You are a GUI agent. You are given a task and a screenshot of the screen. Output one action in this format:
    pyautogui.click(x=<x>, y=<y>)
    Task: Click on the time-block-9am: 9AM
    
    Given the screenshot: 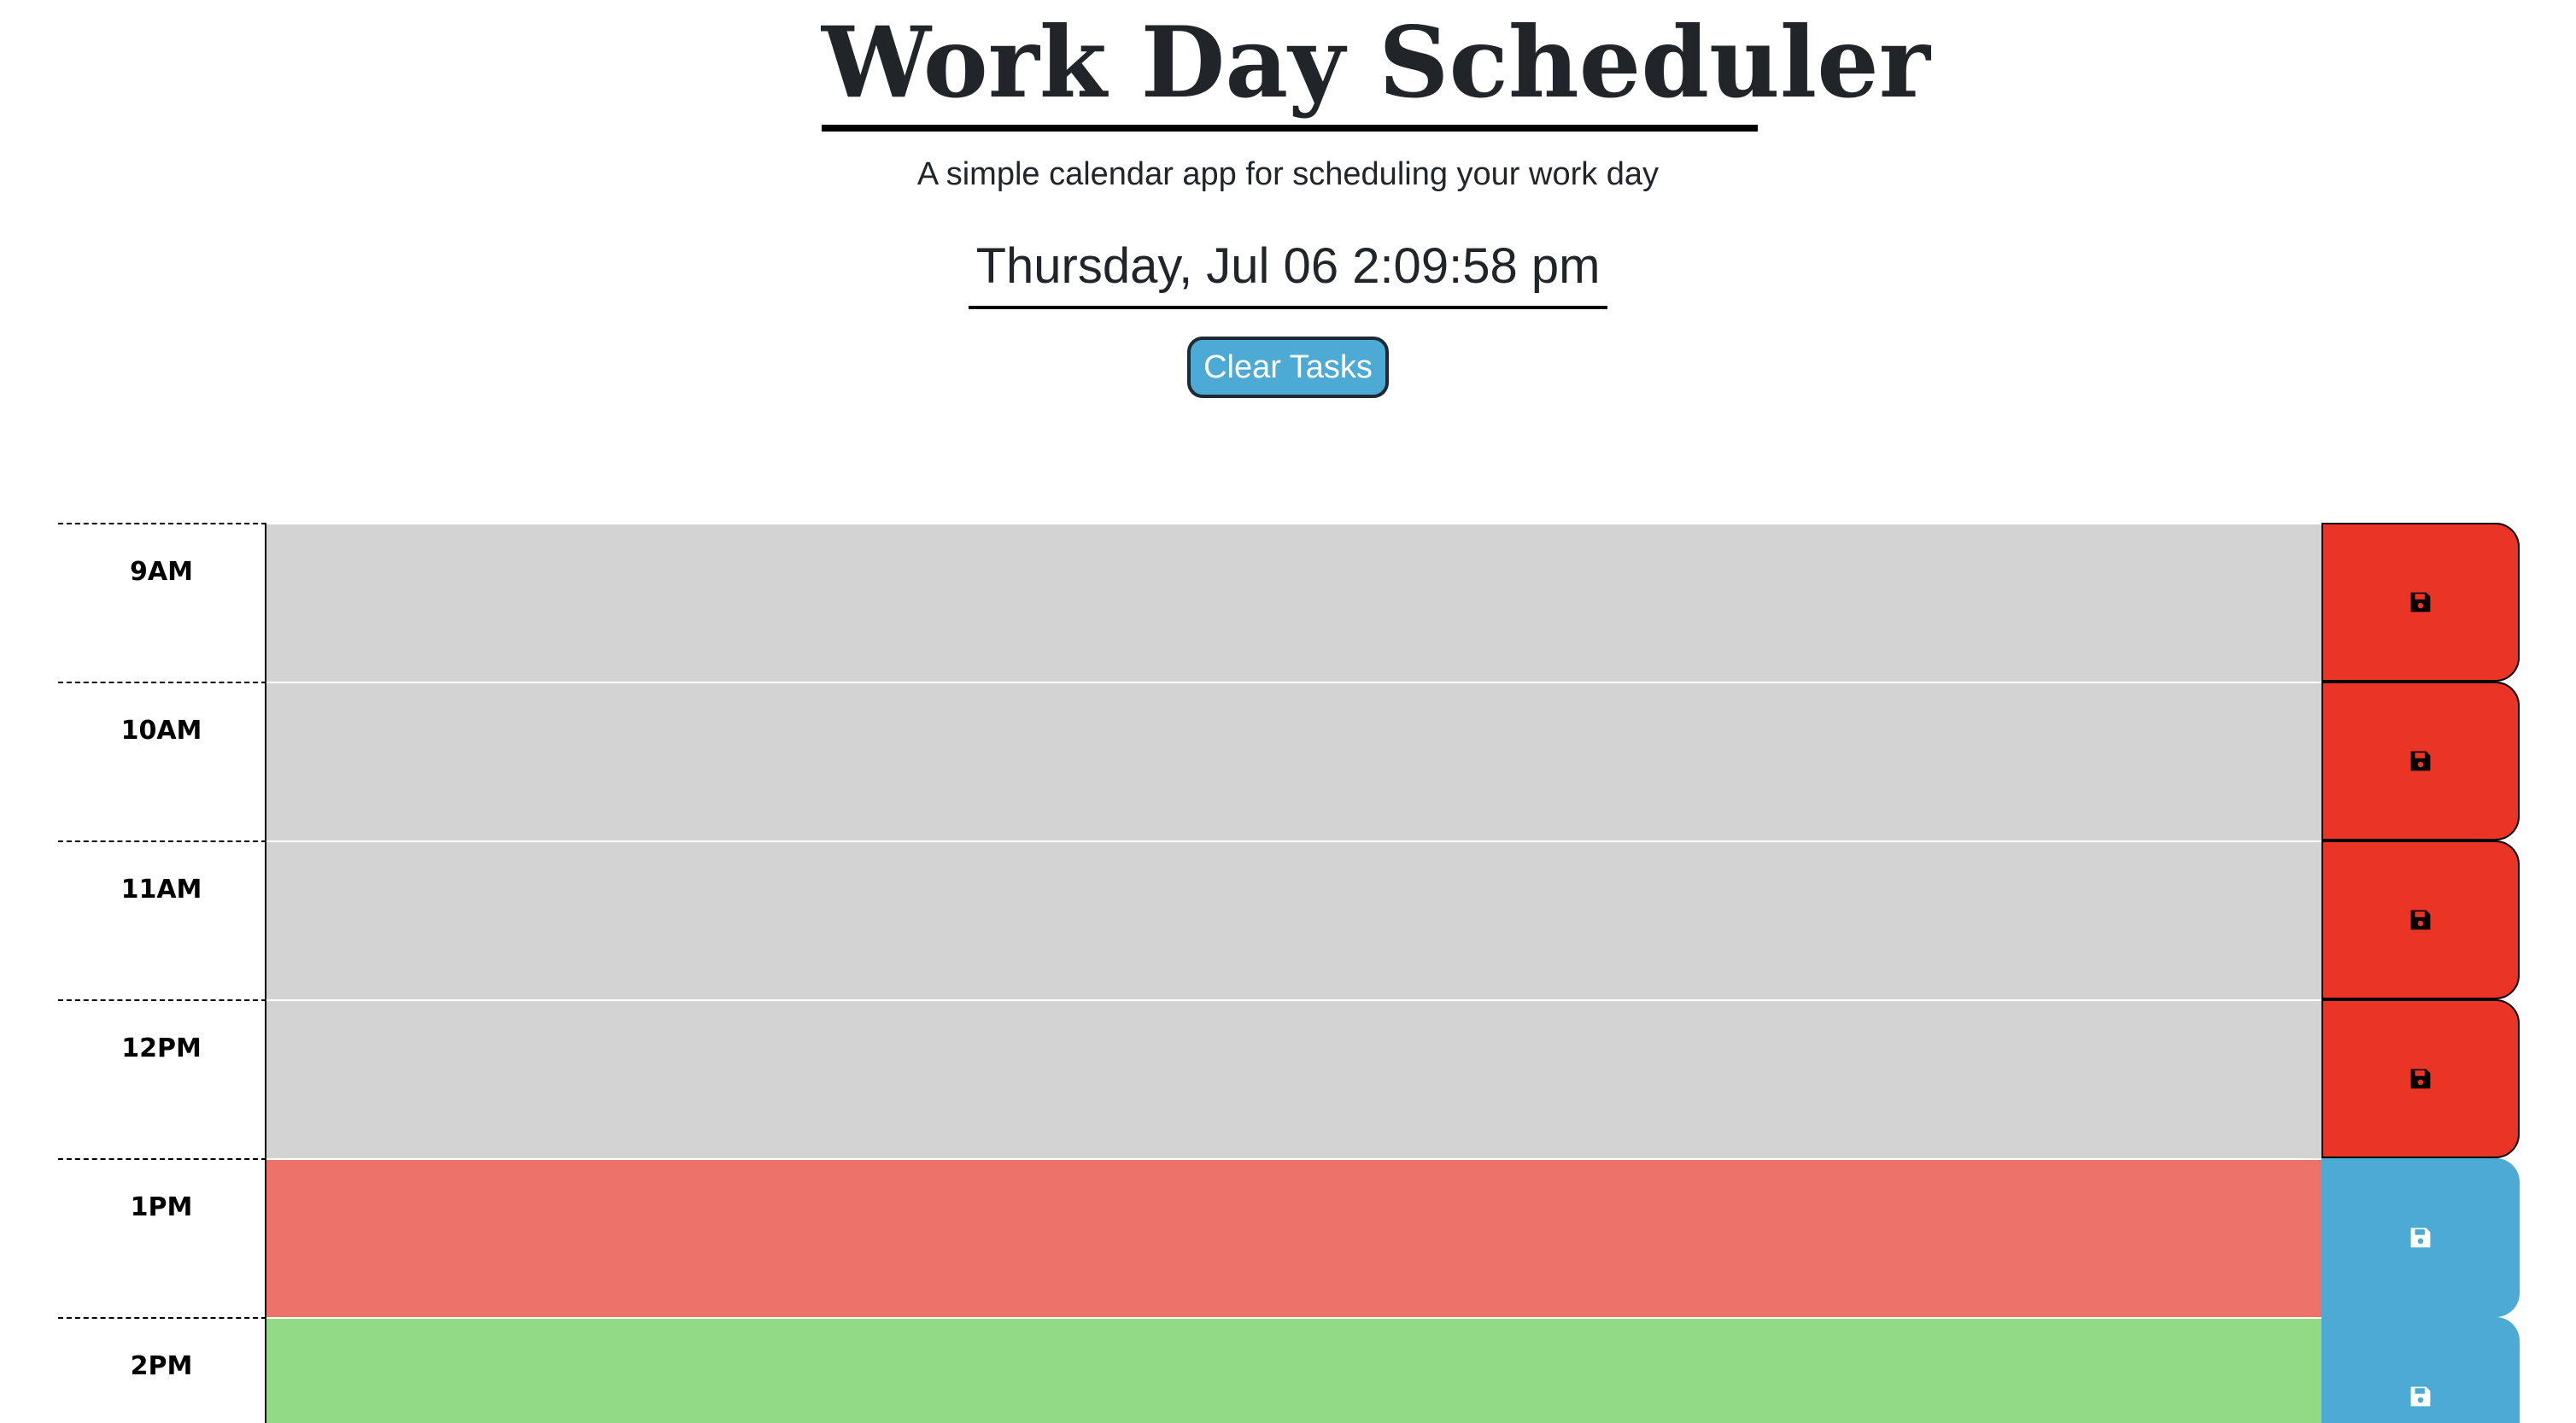 What is the action you would take?
    pyautogui.click(x=1289, y=602)
    